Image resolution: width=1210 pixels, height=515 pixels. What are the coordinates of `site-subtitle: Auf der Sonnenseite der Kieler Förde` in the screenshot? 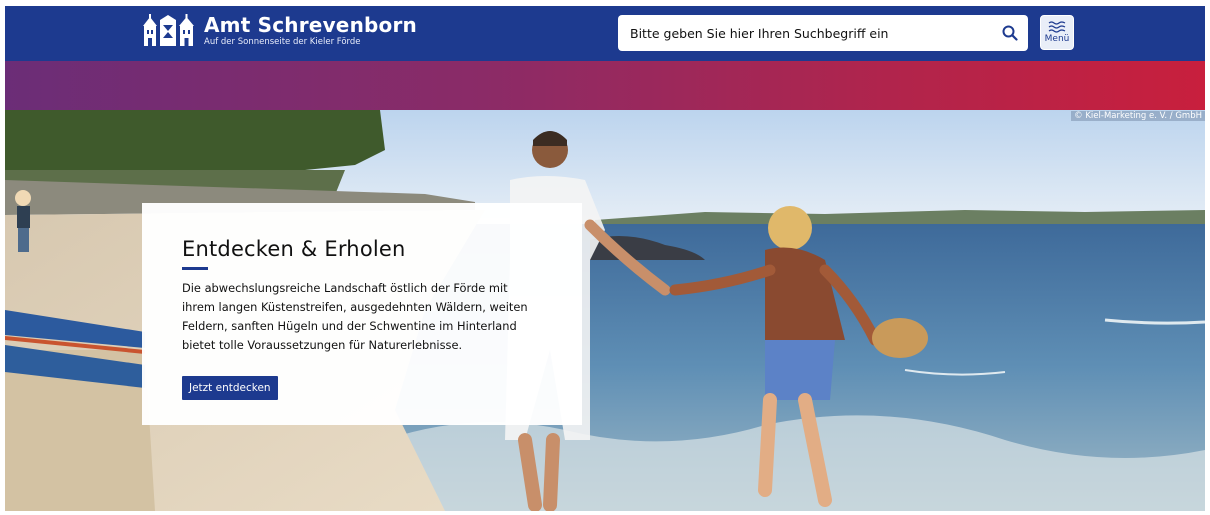 It's located at (282, 42).